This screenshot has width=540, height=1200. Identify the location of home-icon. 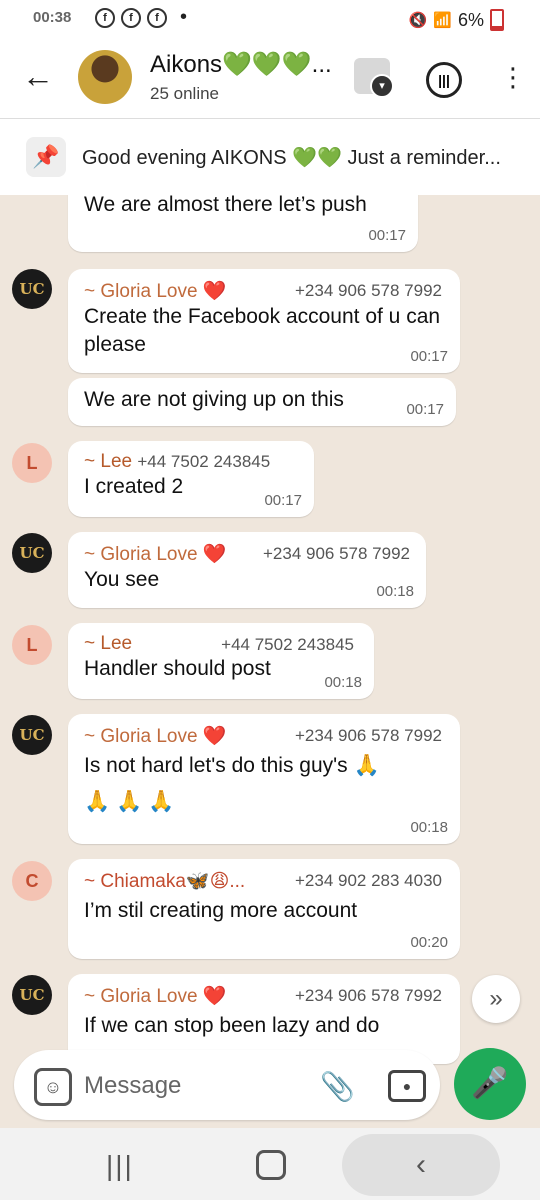
(271, 1165).